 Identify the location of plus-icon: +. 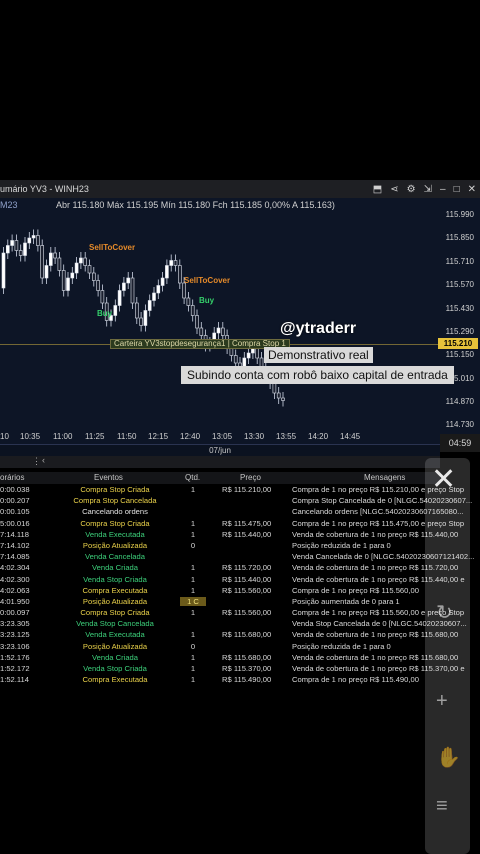
(442, 701).